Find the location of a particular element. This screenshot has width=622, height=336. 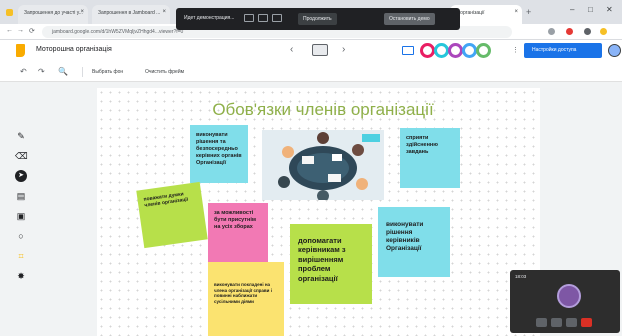

sticky-note: поважати думки членів організації is located at coordinates (172, 215).